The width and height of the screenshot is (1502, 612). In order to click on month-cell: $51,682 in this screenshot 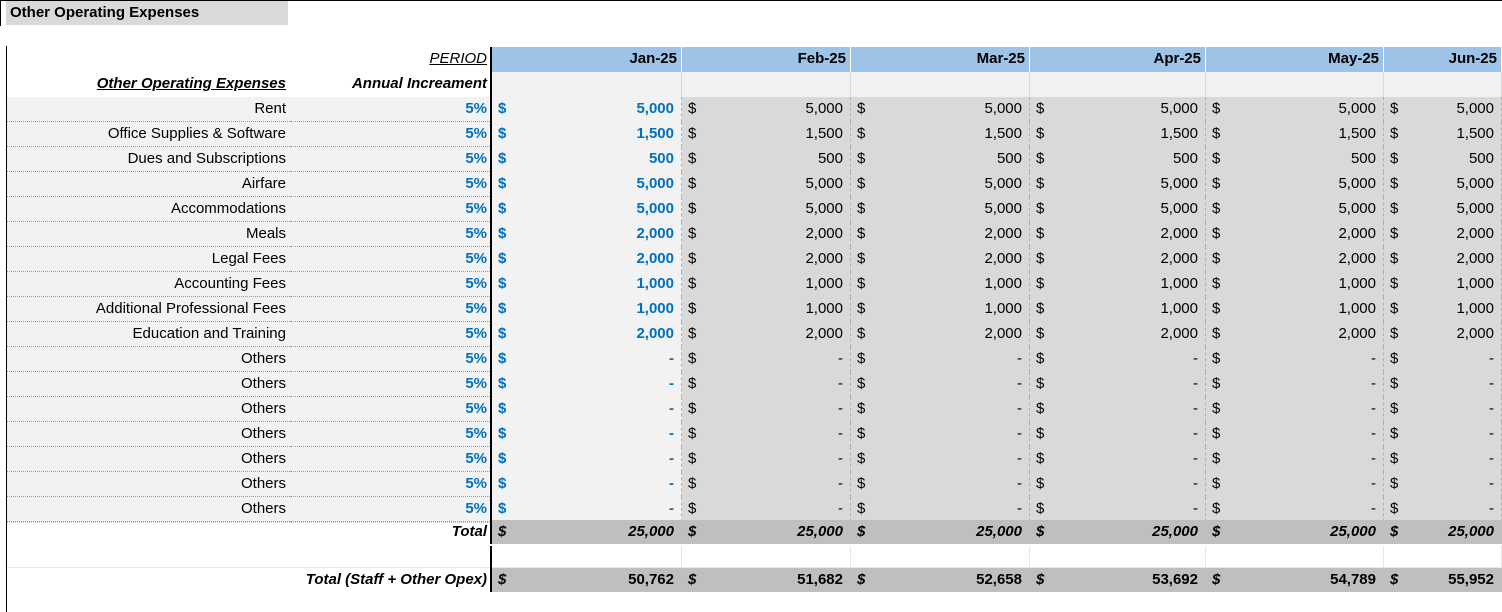, I will do `click(766, 580)`.